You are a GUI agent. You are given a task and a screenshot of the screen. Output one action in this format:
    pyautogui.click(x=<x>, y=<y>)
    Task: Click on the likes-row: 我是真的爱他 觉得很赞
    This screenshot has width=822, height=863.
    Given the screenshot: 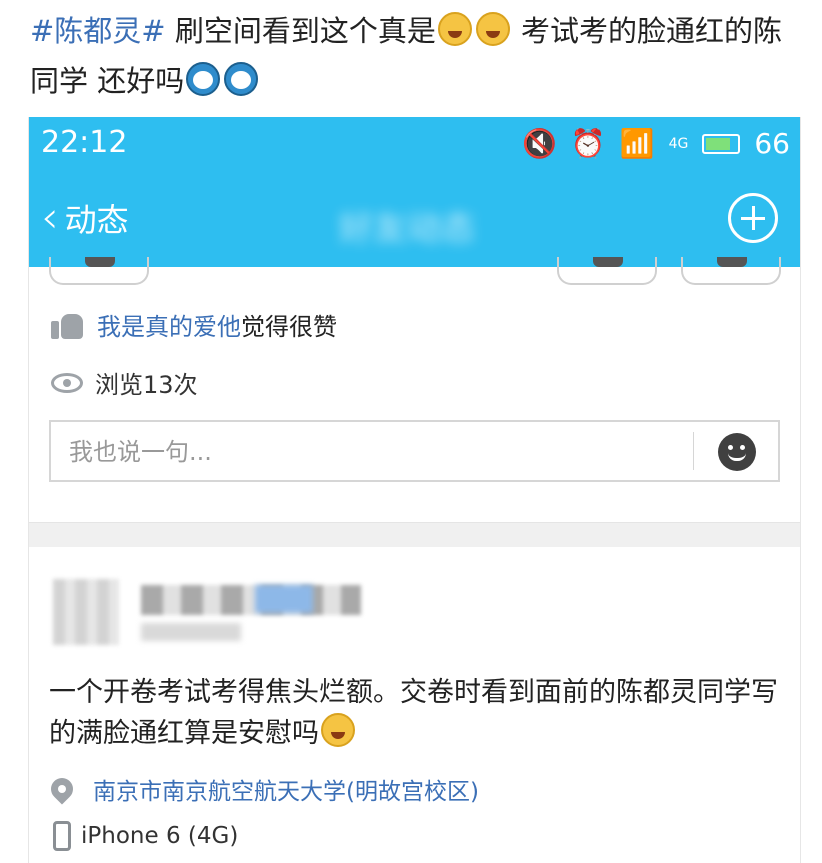 What is the action you would take?
    pyautogui.click(x=194, y=324)
    